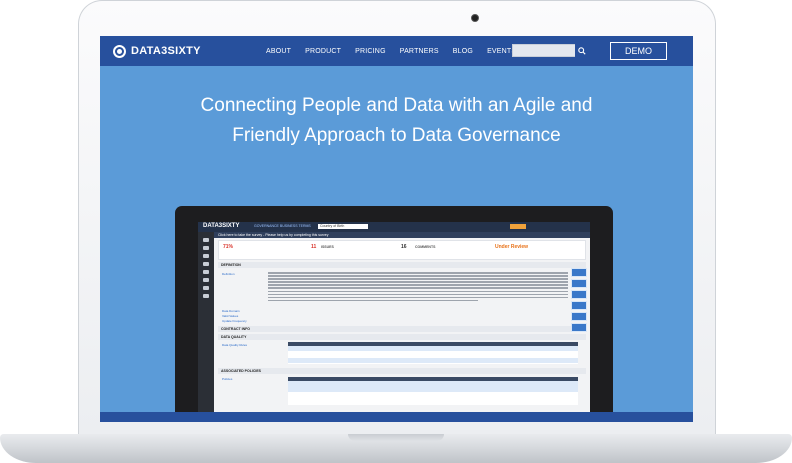 The width and height of the screenshot is (792, 463). Describe the element at coordinates (463, 51) in the screenshot. I see `nav-link-blog: BLOG` at that location.